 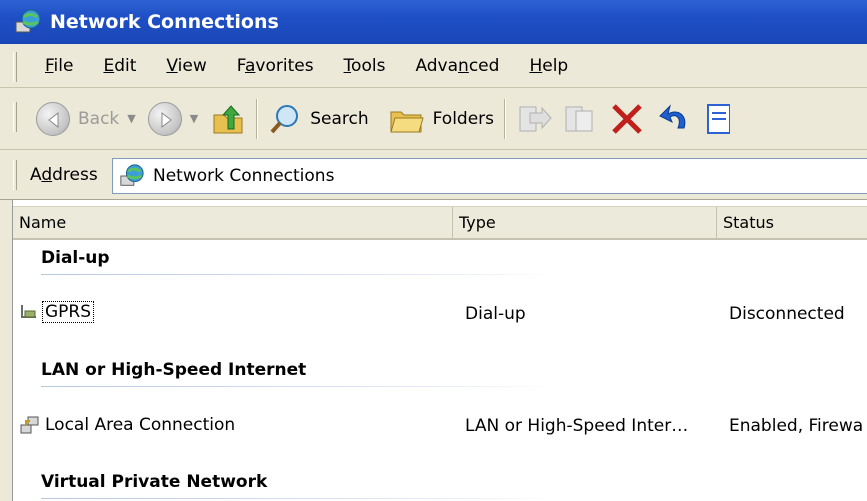 What do you see at coordinates (99, 118) in the screenshot?
I see `back-label: Back` at bounding box center [99, 118].